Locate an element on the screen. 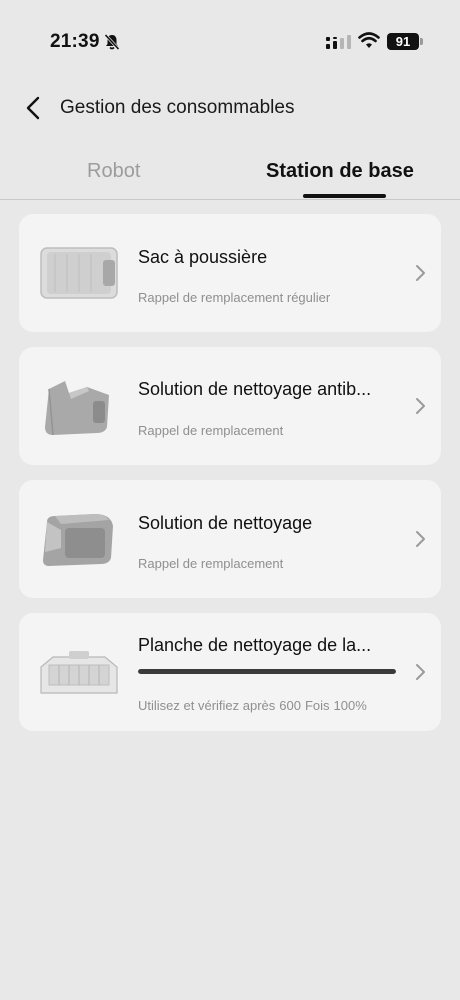 Image resolution: width=460 pixels, height=1000 pixels. tab-station-de-base: Station de base is located at coordinates (340, 171).